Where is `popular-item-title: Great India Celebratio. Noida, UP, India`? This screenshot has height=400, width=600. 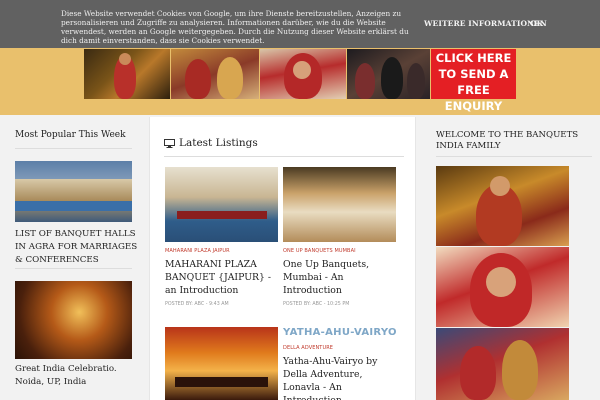
popular-item-title: Great India Celebratio. Noida, UP, India is located at coordinates (77, 376).